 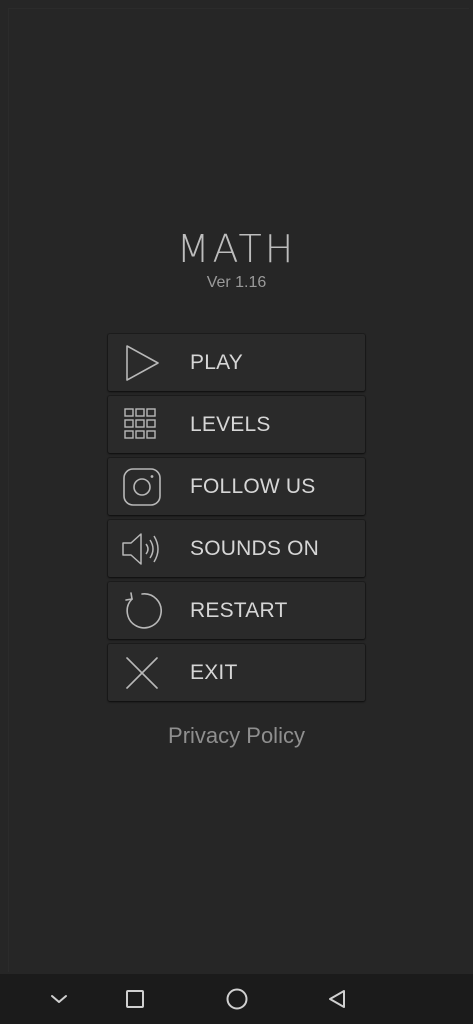 I want to click on sounds-label: SOUNDS ON, so click(x=254, y=548).